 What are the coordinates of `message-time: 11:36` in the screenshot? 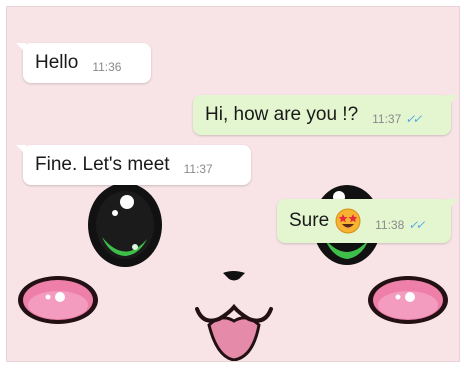 It's located at (107, 67).